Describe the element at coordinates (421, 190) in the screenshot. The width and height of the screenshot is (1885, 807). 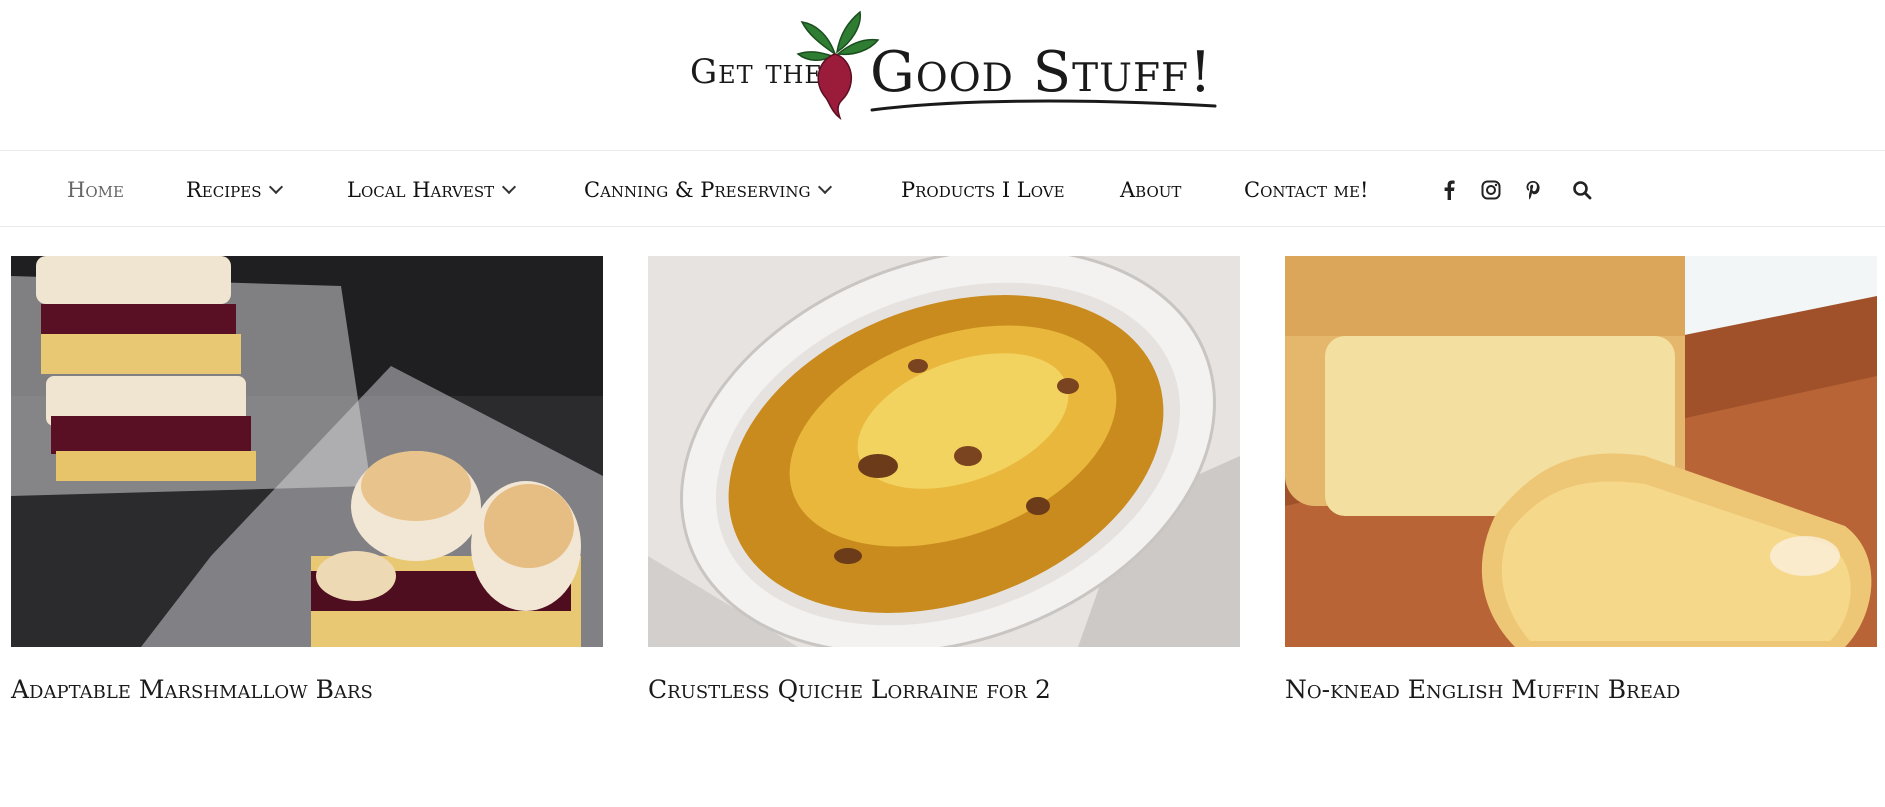
I see `nav-item-label: Local Harvest` at that location.